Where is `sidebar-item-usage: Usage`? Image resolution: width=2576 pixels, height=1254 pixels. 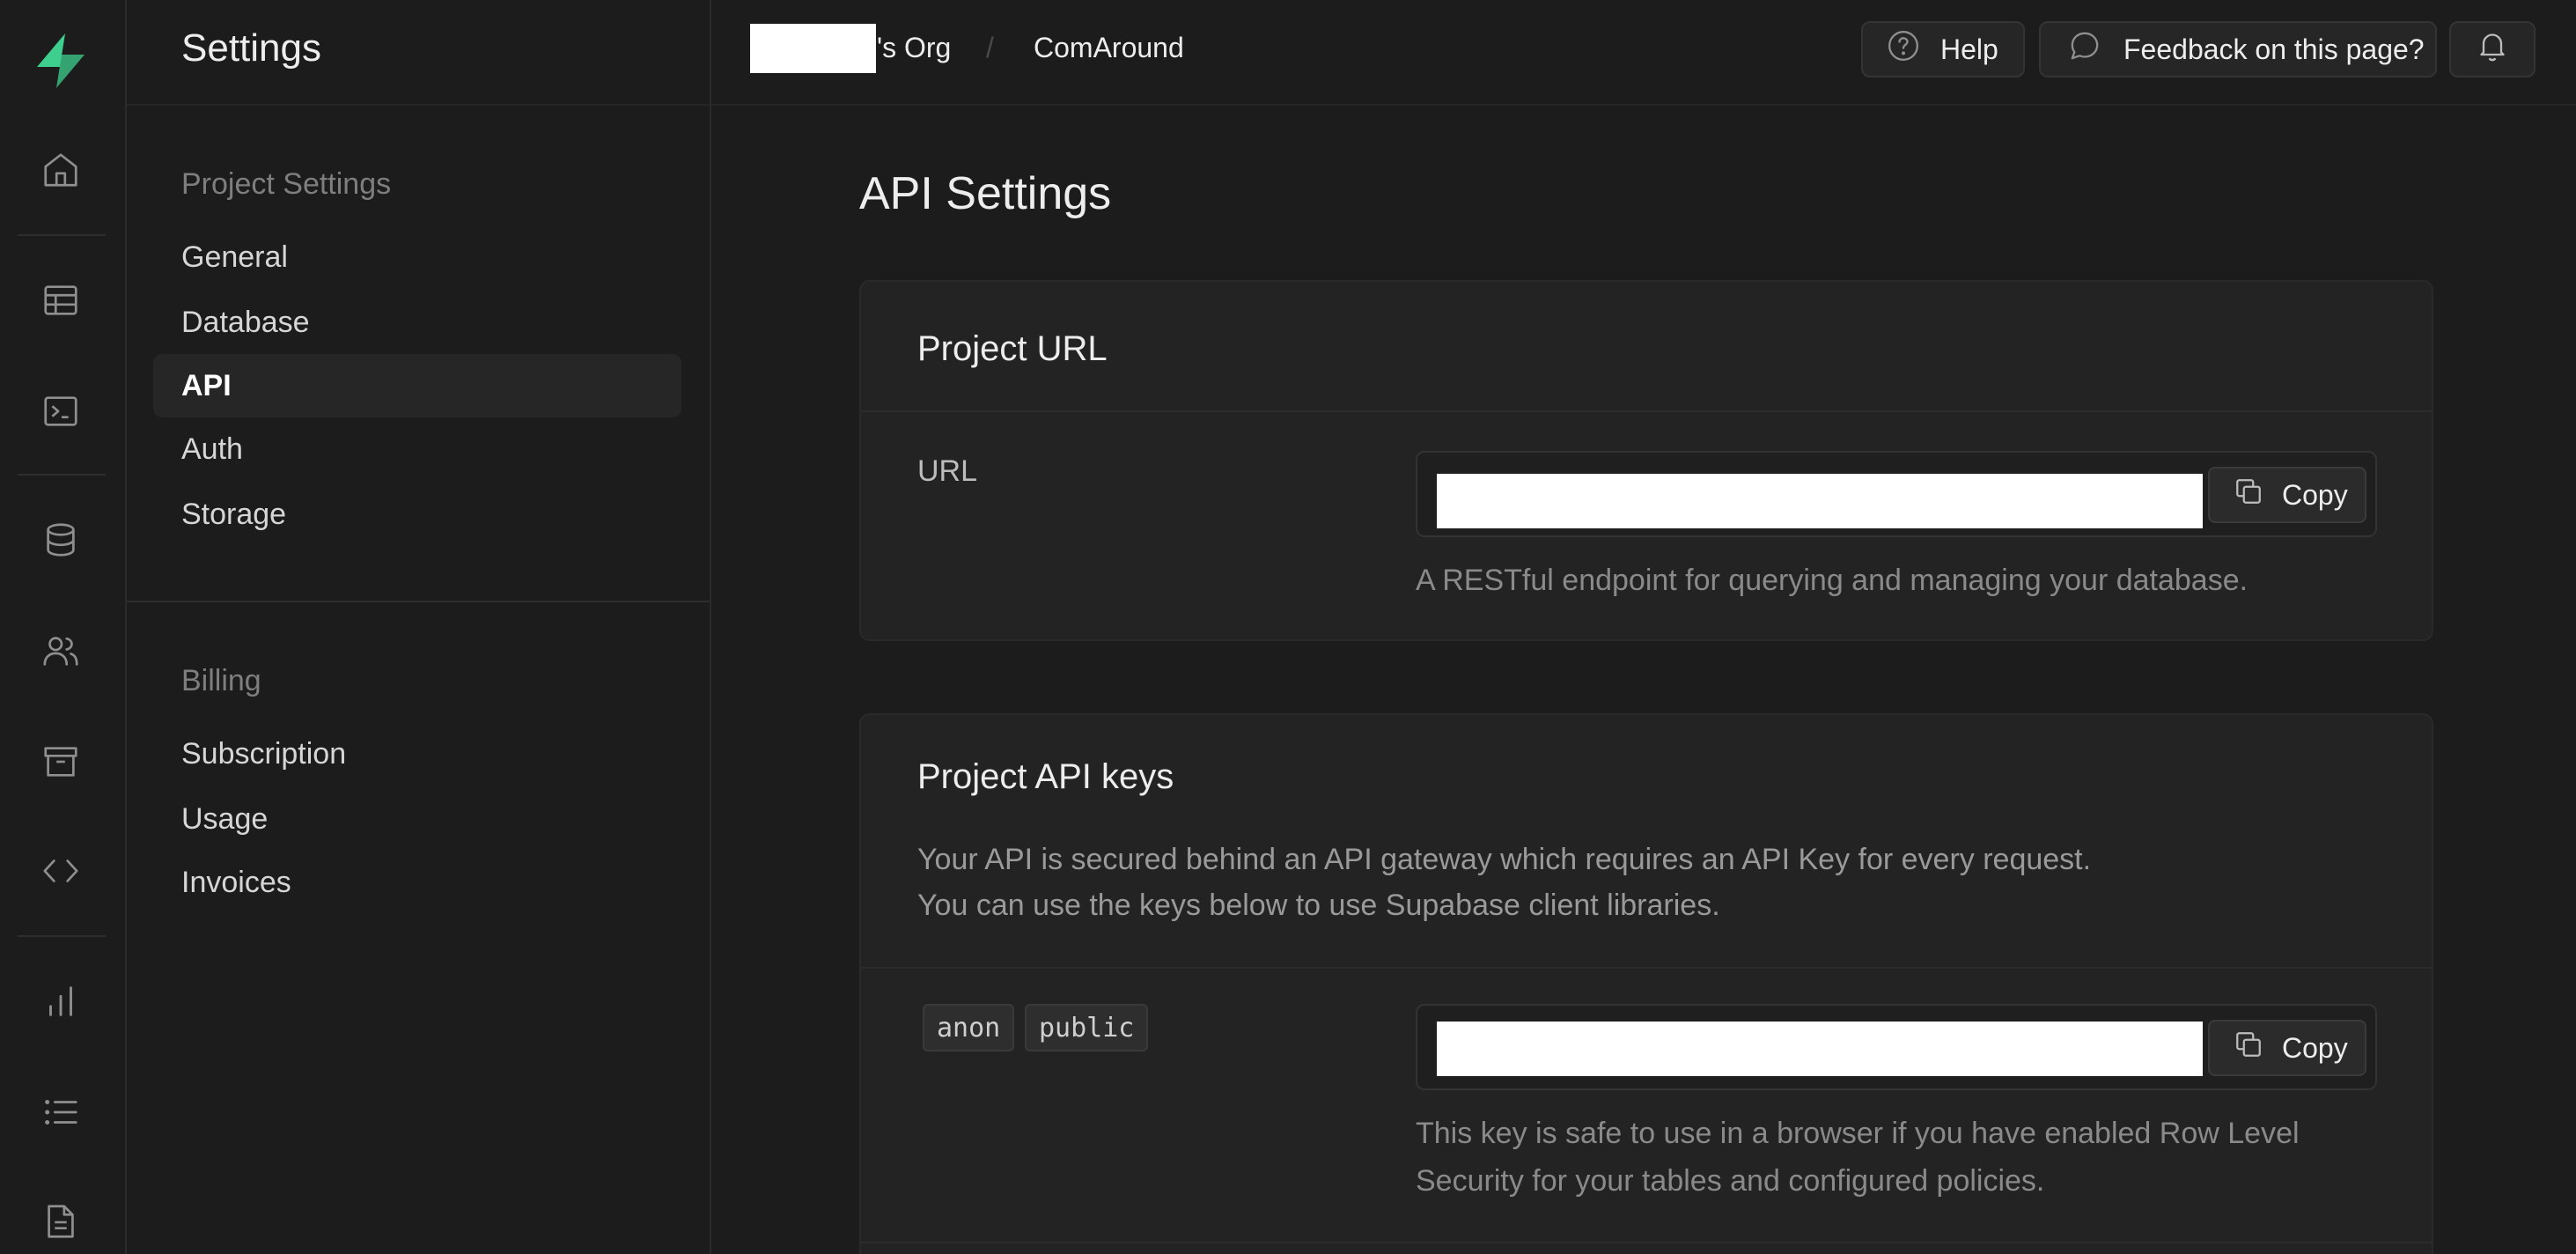
sidebar-item-usage: Usage is located at coordinates (417, 819).